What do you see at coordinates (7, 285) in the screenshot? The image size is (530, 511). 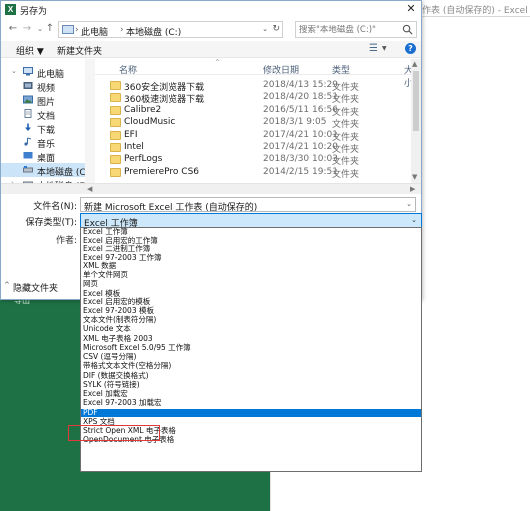 I see `collapse-chevron-icon: ^` at bounding box center [7, 285].